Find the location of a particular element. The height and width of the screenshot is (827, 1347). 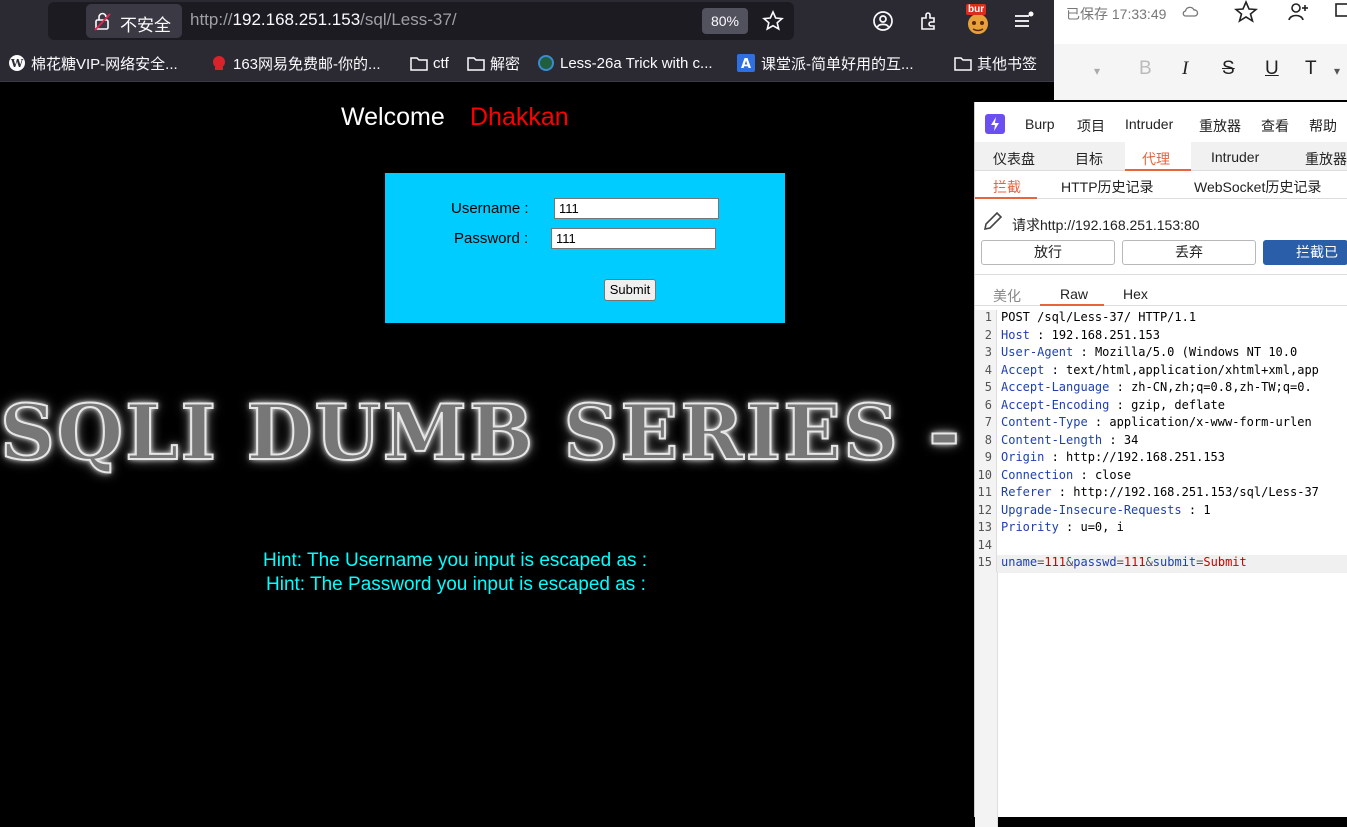

tab-pretty: 美化 is located at coordinates (1007, 296).